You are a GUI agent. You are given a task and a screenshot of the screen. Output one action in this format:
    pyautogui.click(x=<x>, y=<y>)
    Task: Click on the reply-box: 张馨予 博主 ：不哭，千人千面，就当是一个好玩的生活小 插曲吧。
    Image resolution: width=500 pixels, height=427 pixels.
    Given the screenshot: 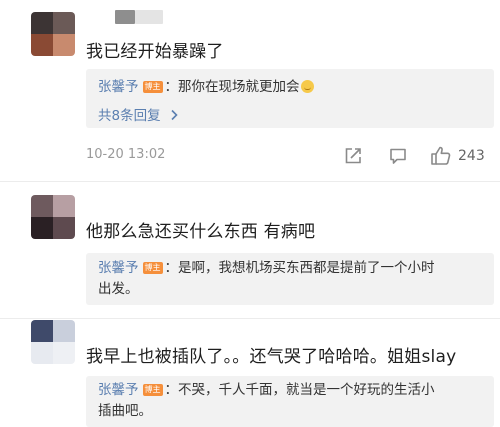 What is the action you would take?
    pyautogui.click(x=290, y=401)
    